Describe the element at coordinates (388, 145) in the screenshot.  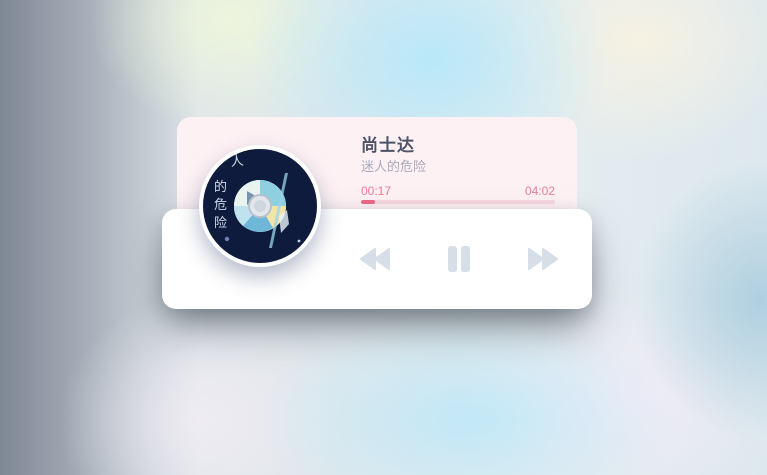
I see `track-title: 尚士达` at that location.